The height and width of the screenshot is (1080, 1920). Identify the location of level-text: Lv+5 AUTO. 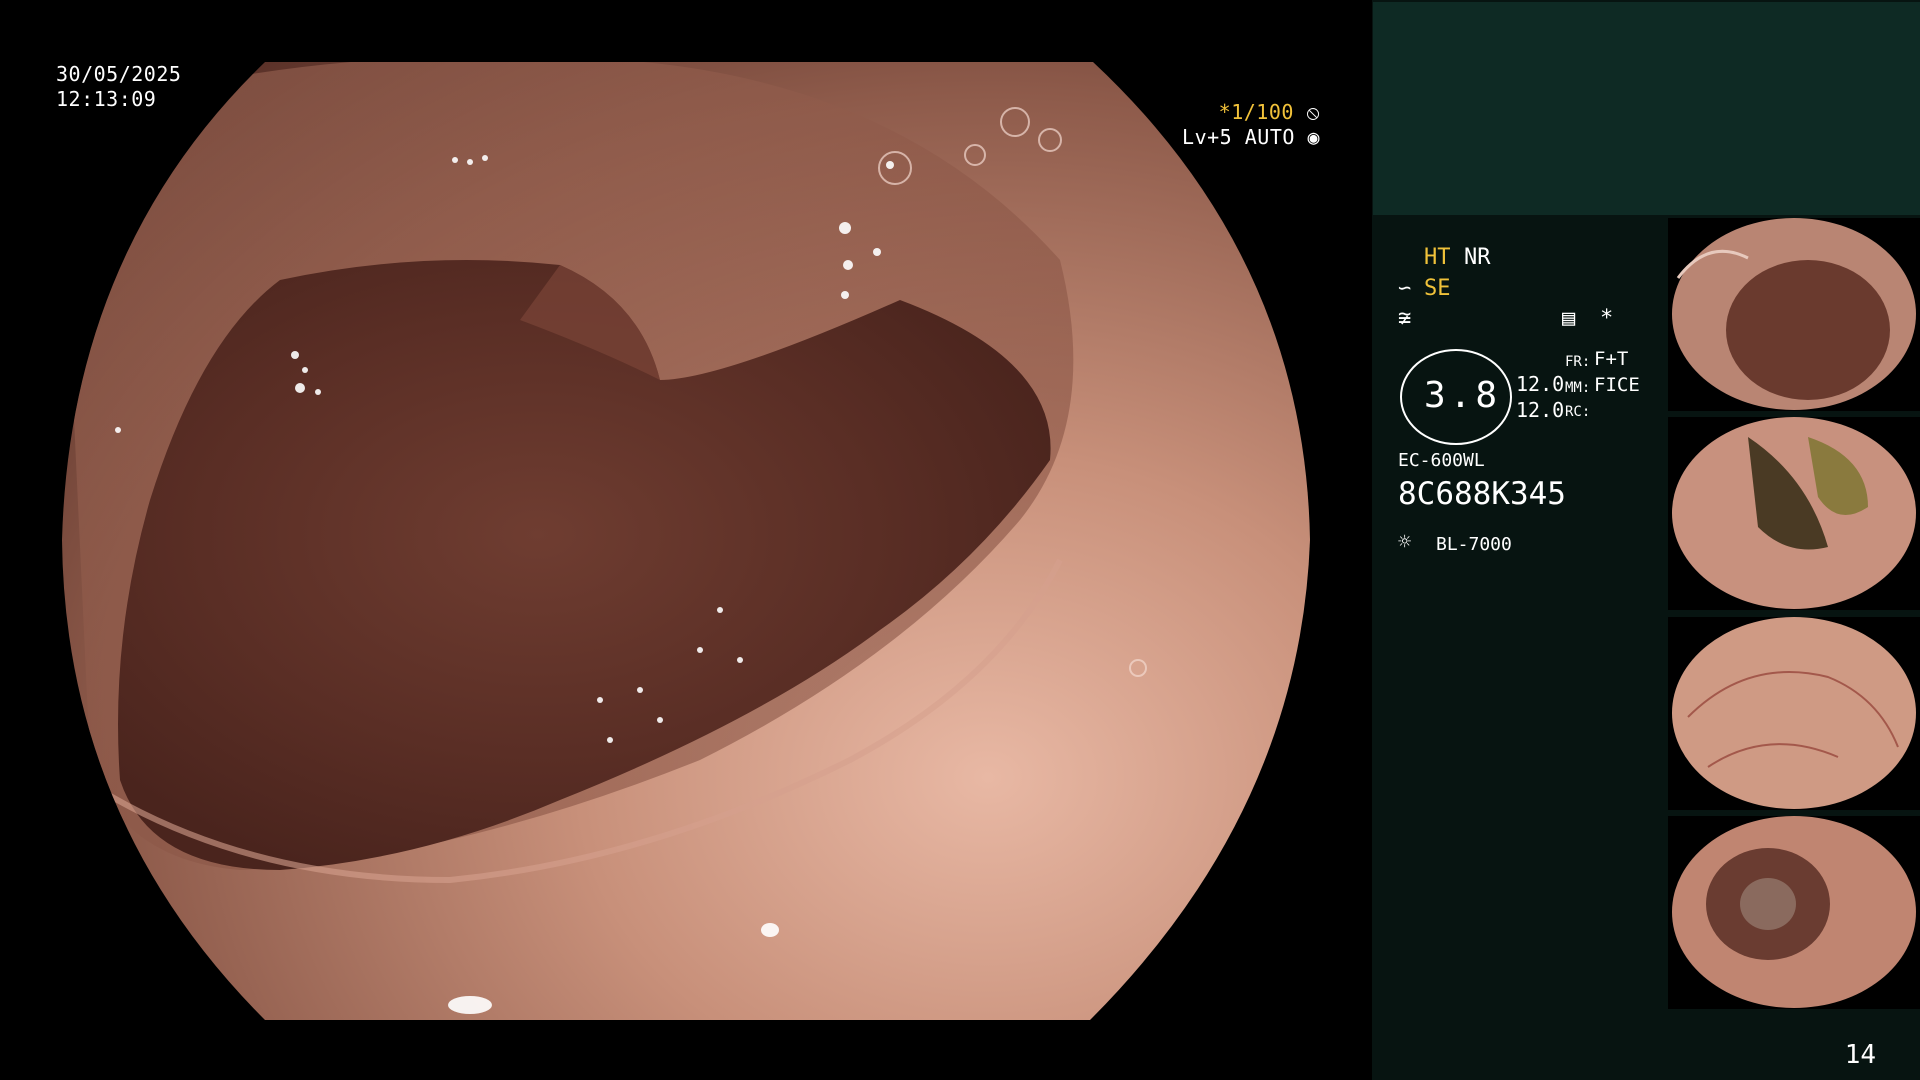
(1238, 137).